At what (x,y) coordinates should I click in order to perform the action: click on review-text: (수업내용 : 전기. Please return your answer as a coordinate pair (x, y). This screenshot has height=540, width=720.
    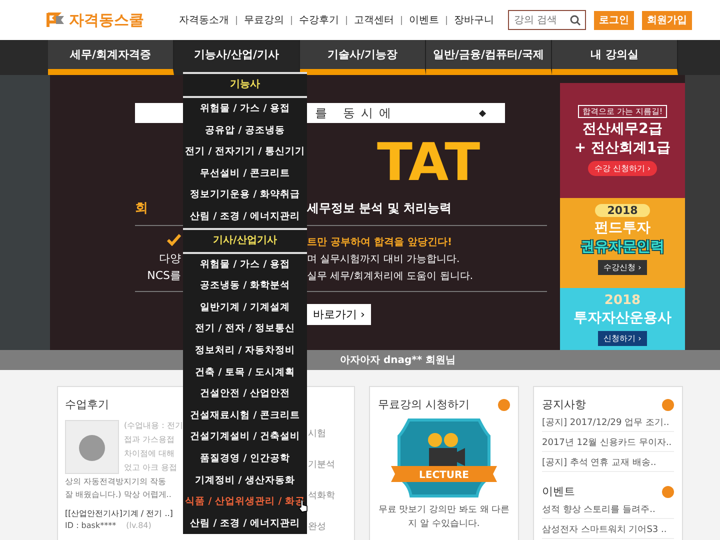
    Looking at the image, I should click on (153, 425).